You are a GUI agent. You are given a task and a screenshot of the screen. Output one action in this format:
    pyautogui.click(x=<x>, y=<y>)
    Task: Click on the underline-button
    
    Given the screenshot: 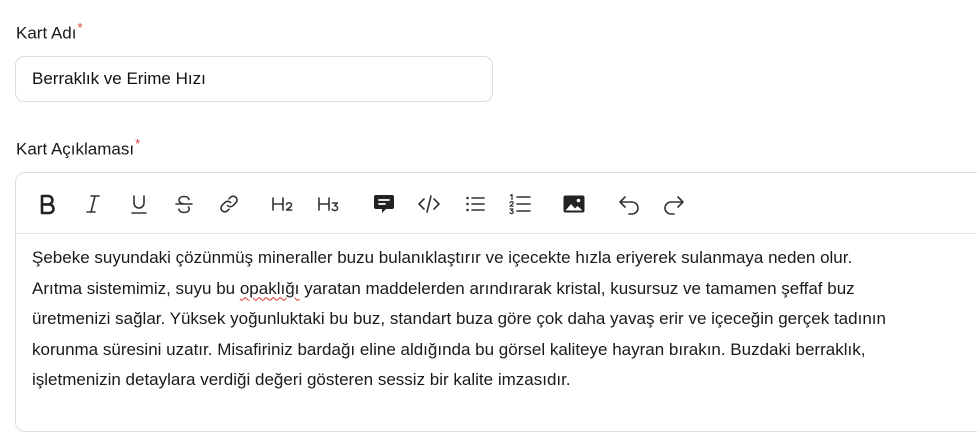 What is the action you would take?
    pyautogui.click(x=139, y=204)
    